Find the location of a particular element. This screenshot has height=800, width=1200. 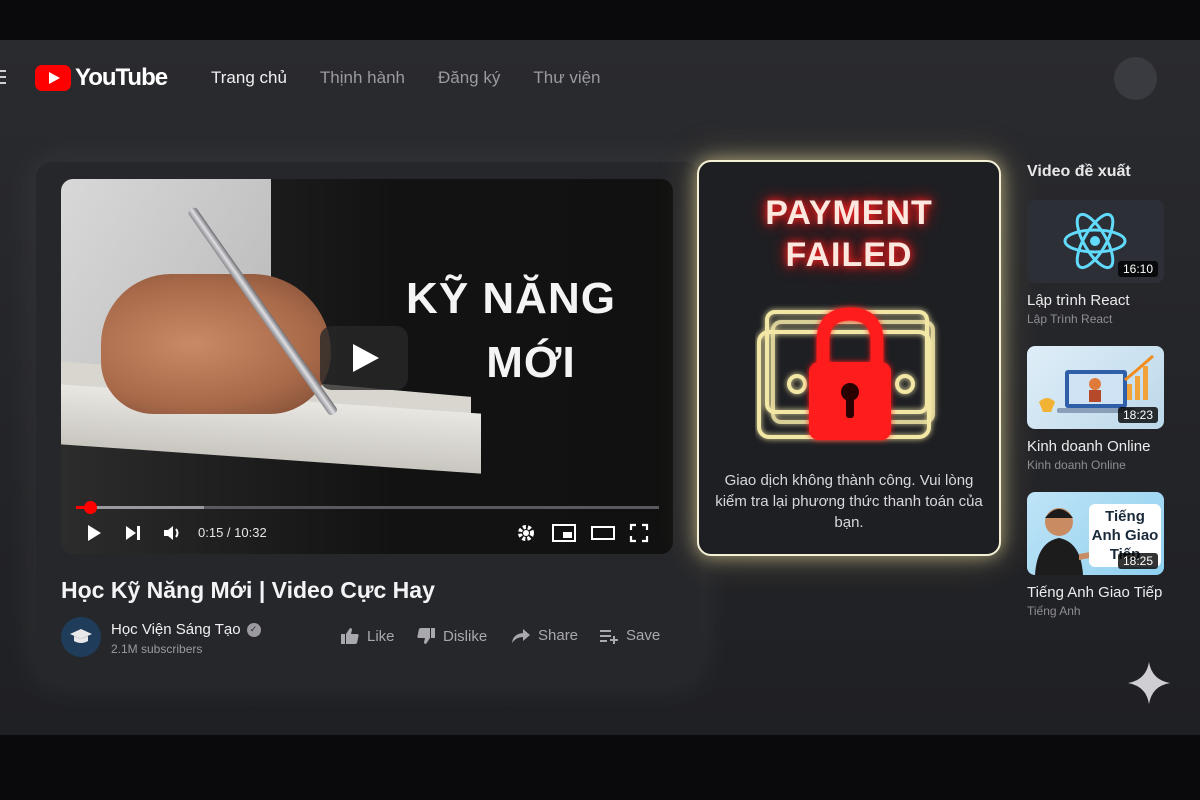

recommended-item: 16:10 Lập trình React Lập Trình React is located at coordinates (1095, 263).